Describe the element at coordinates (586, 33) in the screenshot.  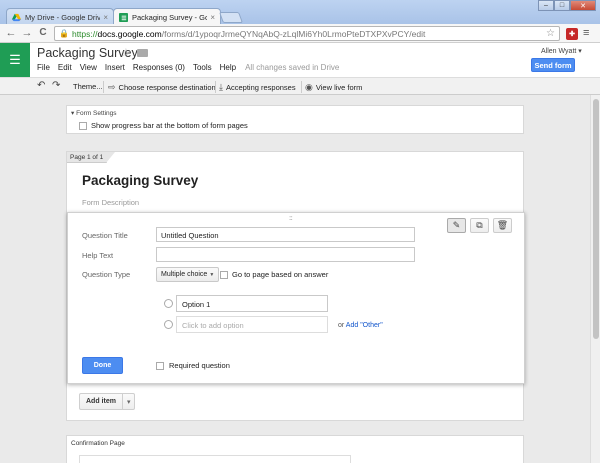
I see `chrome-menu-icon: ≡` at that location.